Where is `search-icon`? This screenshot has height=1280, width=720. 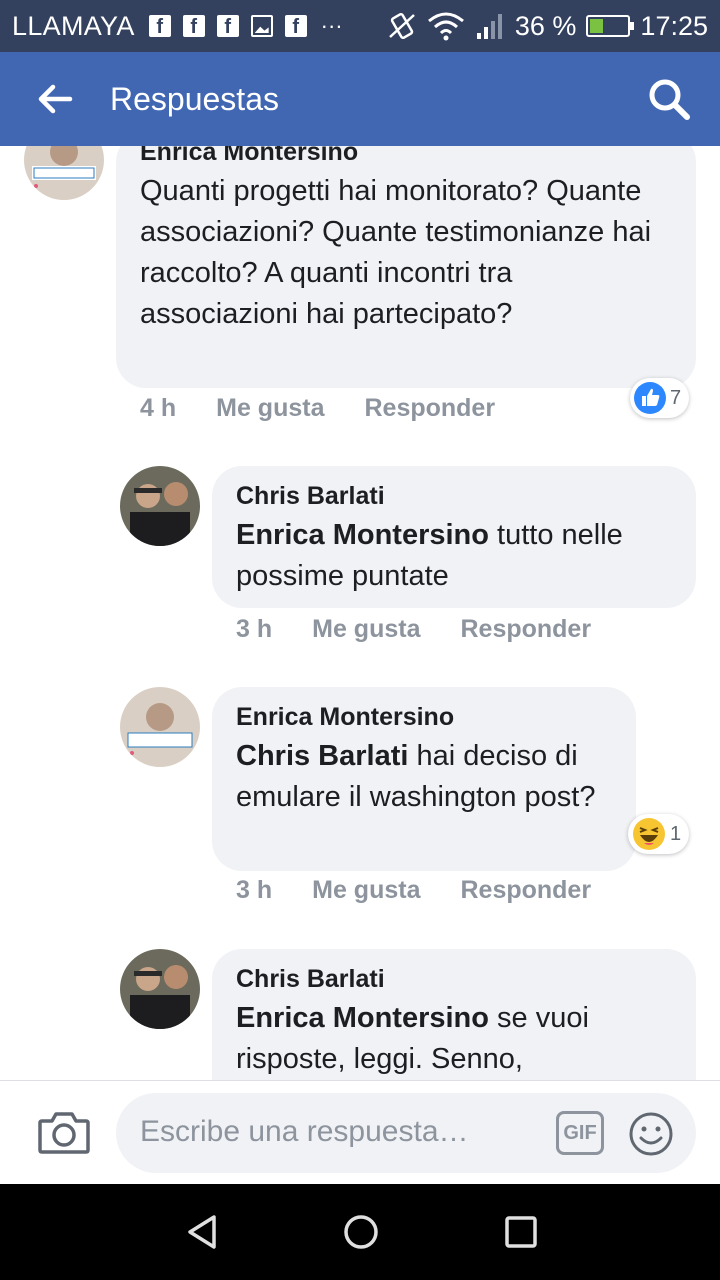 search-icon is located at coordinates (669, 99).